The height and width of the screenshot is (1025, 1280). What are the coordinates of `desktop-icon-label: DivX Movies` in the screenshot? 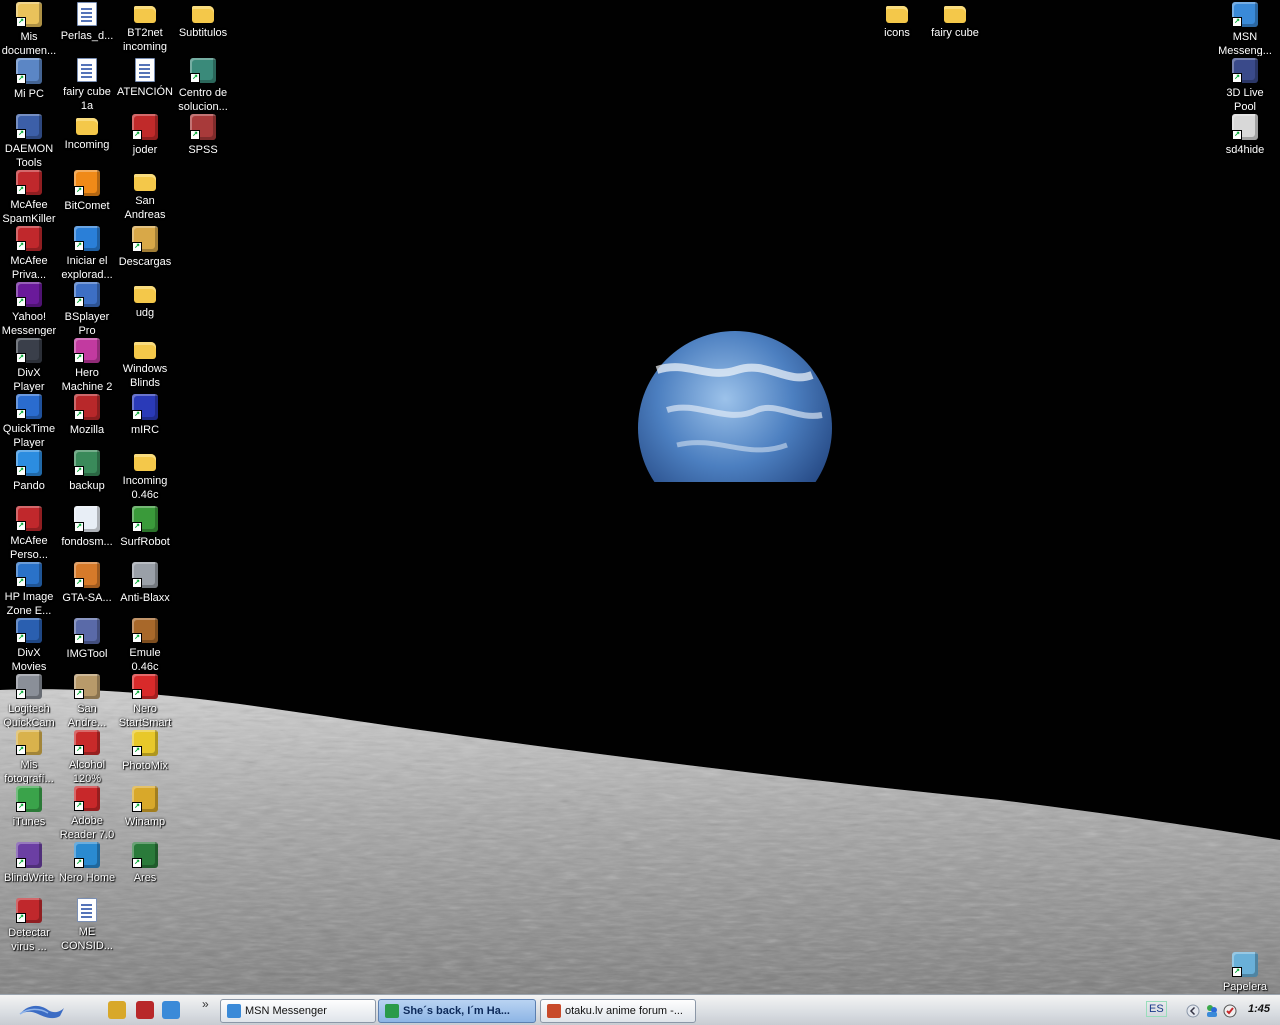 It's located at (29, 659).